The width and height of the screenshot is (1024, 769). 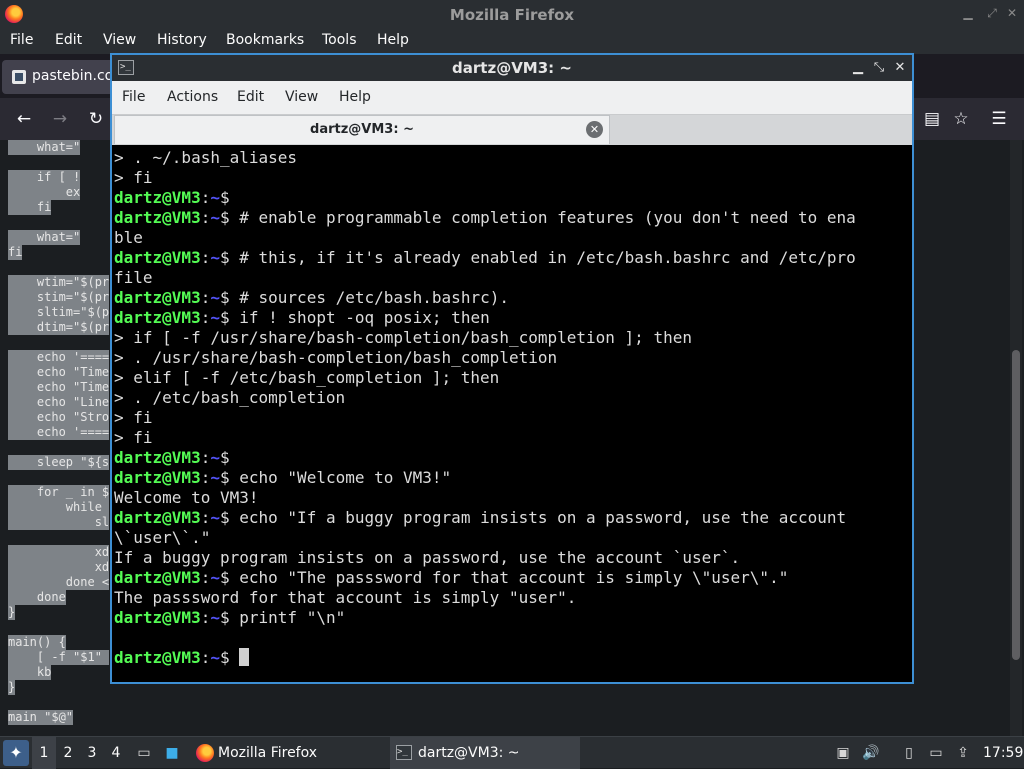 I want to click on workspace-1: 1, so click(x=44, y=753).